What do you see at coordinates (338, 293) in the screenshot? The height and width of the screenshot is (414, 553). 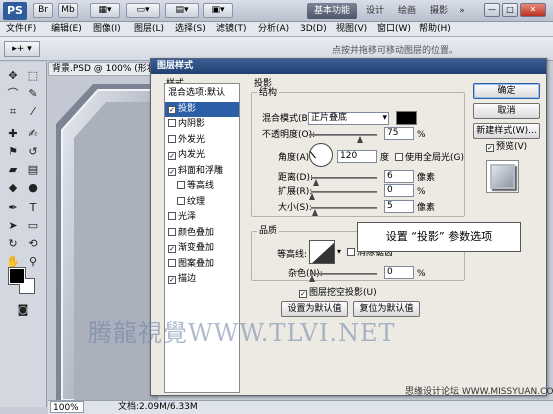 I see `knockout-checkbox: ✓ 图层挖空投影(U)` at bounding box center [338, 293].